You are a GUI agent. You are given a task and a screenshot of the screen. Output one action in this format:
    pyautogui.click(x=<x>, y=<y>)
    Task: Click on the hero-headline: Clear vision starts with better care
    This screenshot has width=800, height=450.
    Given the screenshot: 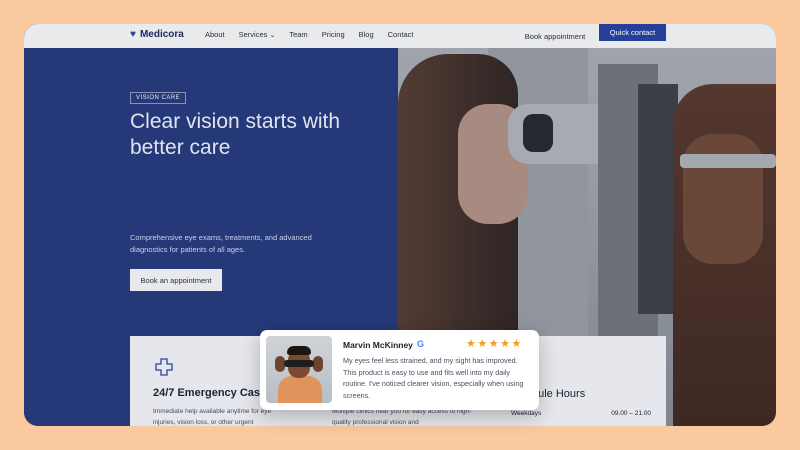 What is the action you would take?
    pyautogui.click(x=235, y=134)
    